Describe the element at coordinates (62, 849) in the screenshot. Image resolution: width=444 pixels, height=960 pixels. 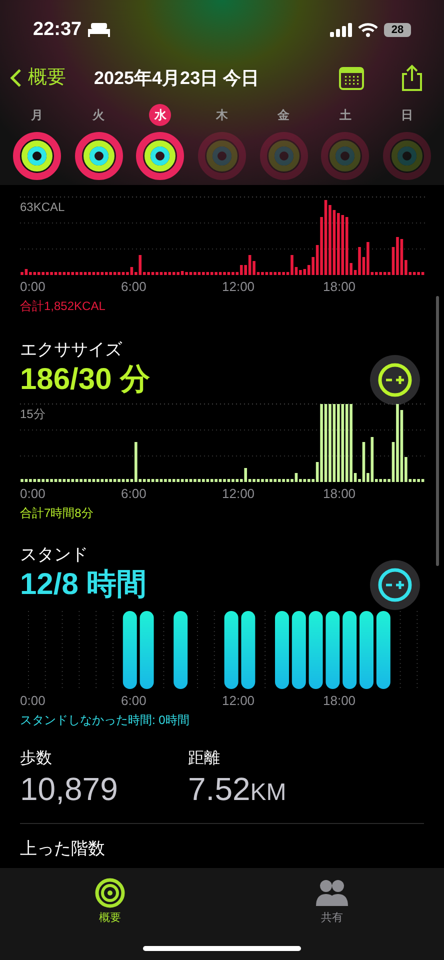
I see `section-title: 上った階数` at that location.